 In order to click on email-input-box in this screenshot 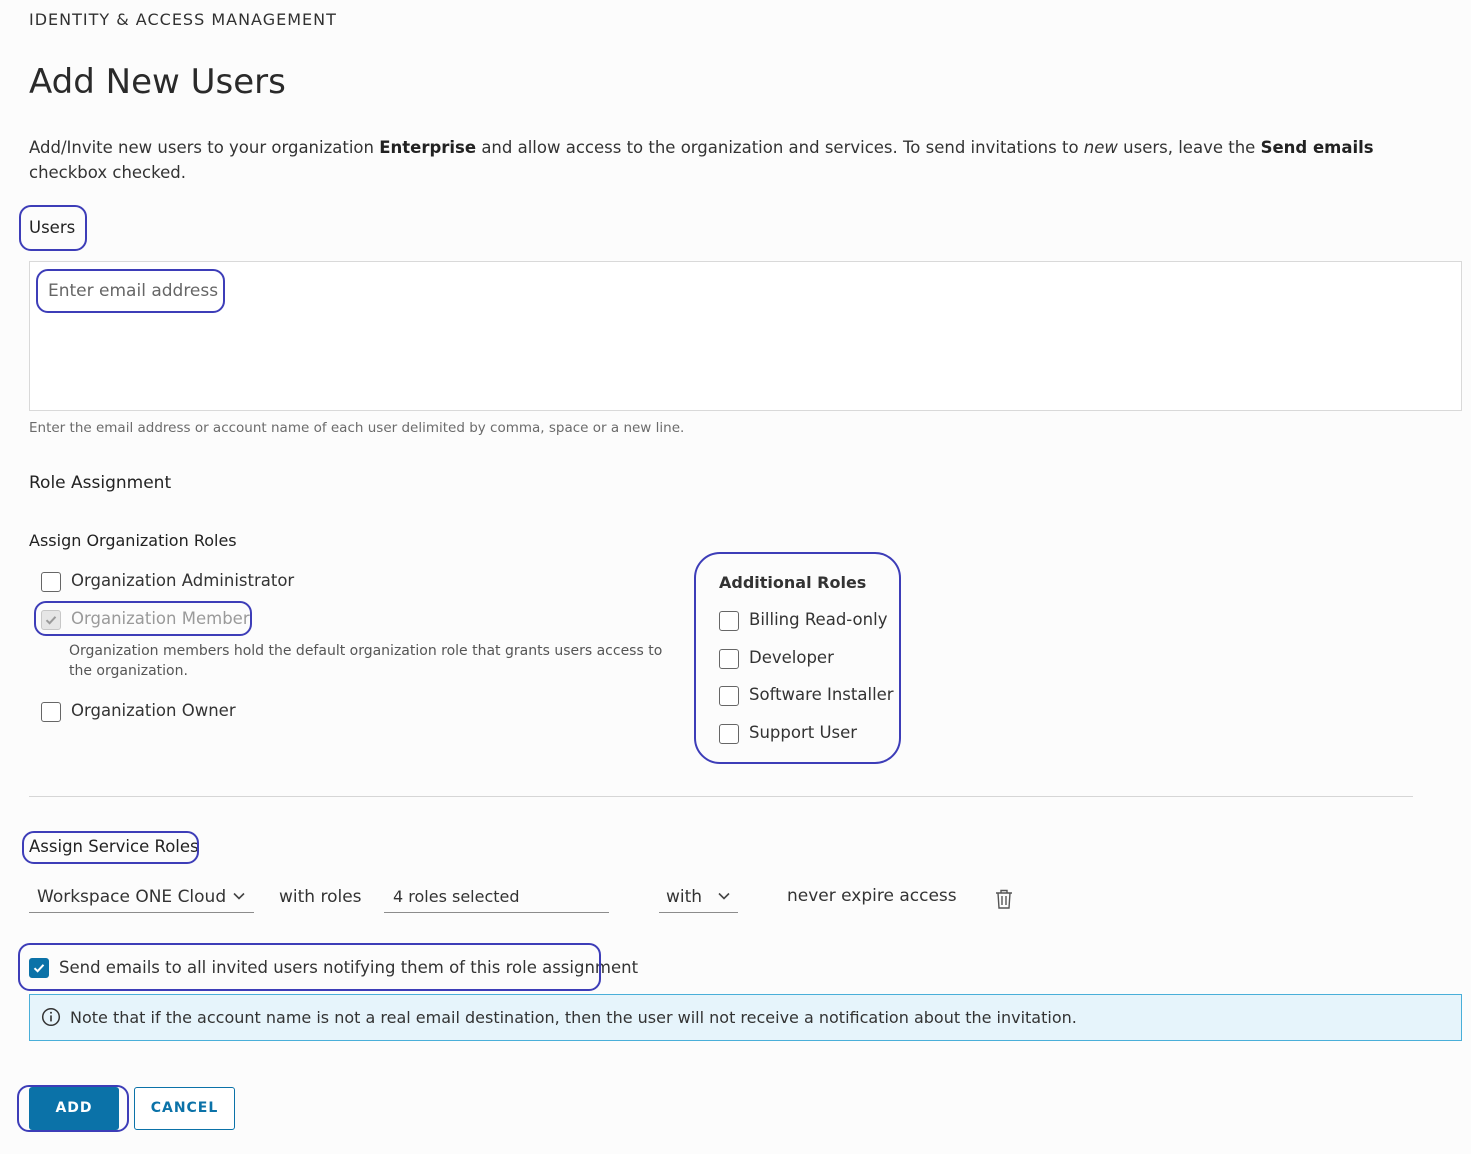, I will do `click(745, 336)`.